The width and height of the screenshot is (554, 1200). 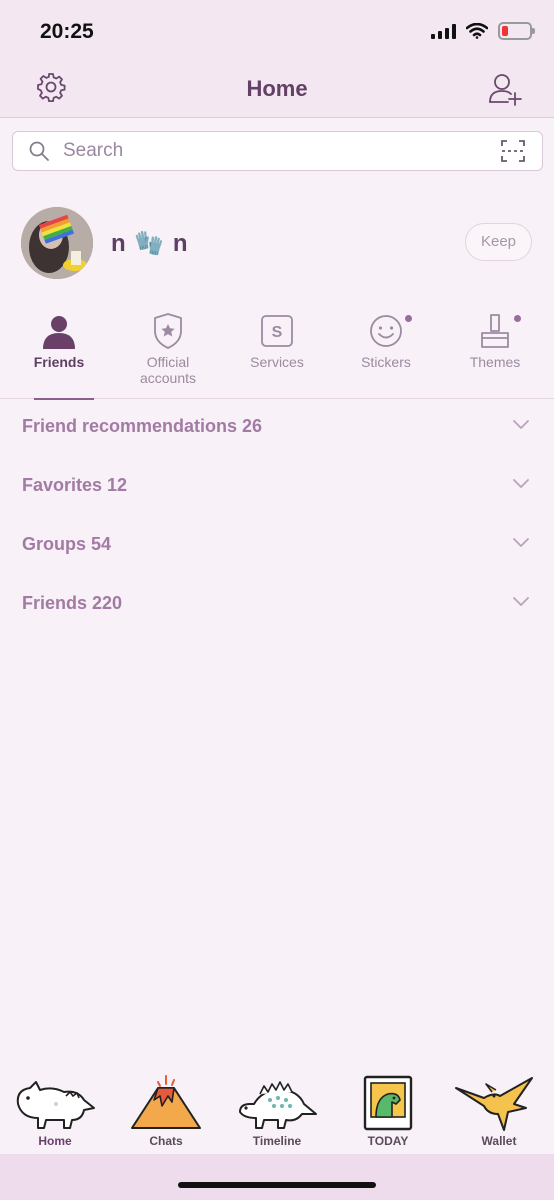 I want to click on profile-row: n 🧤 n Keep, so click(x=277, y=243).